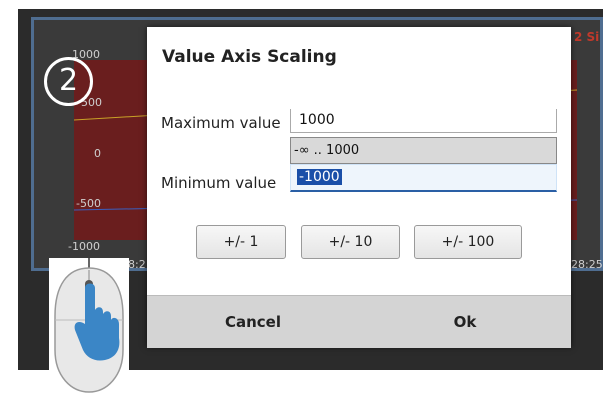 The height and width of the screenshot is (398, 603). What do you see at coordinates (97, 153) in the screenshot?
I see `y-tick-0: 0` at bounding box center [97, 153].